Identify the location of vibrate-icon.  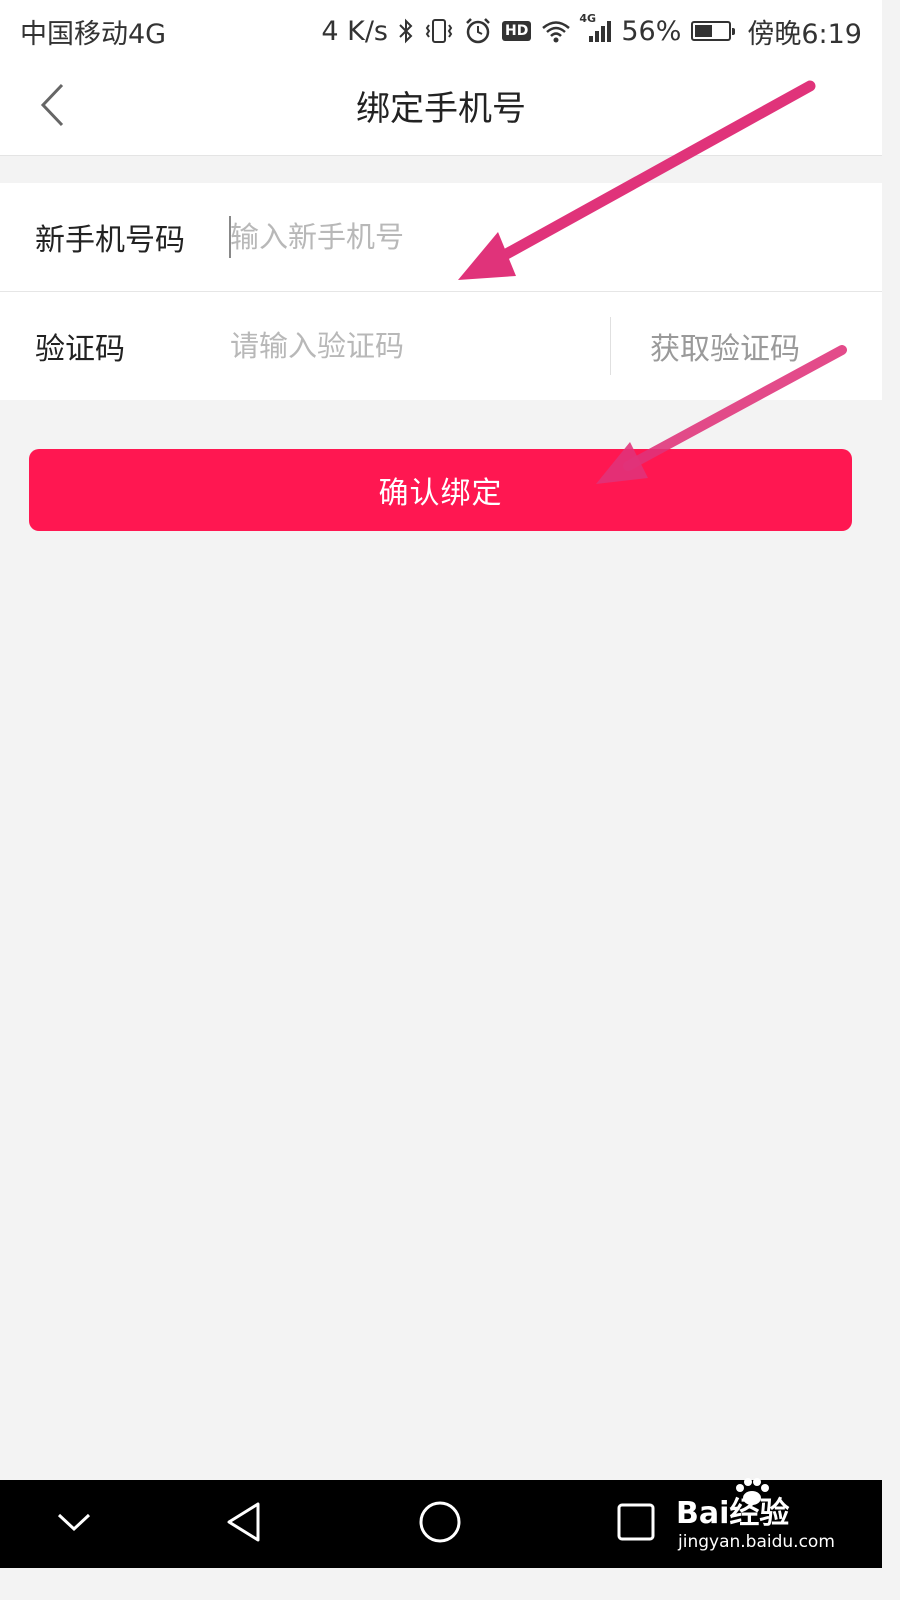
(439, 31).